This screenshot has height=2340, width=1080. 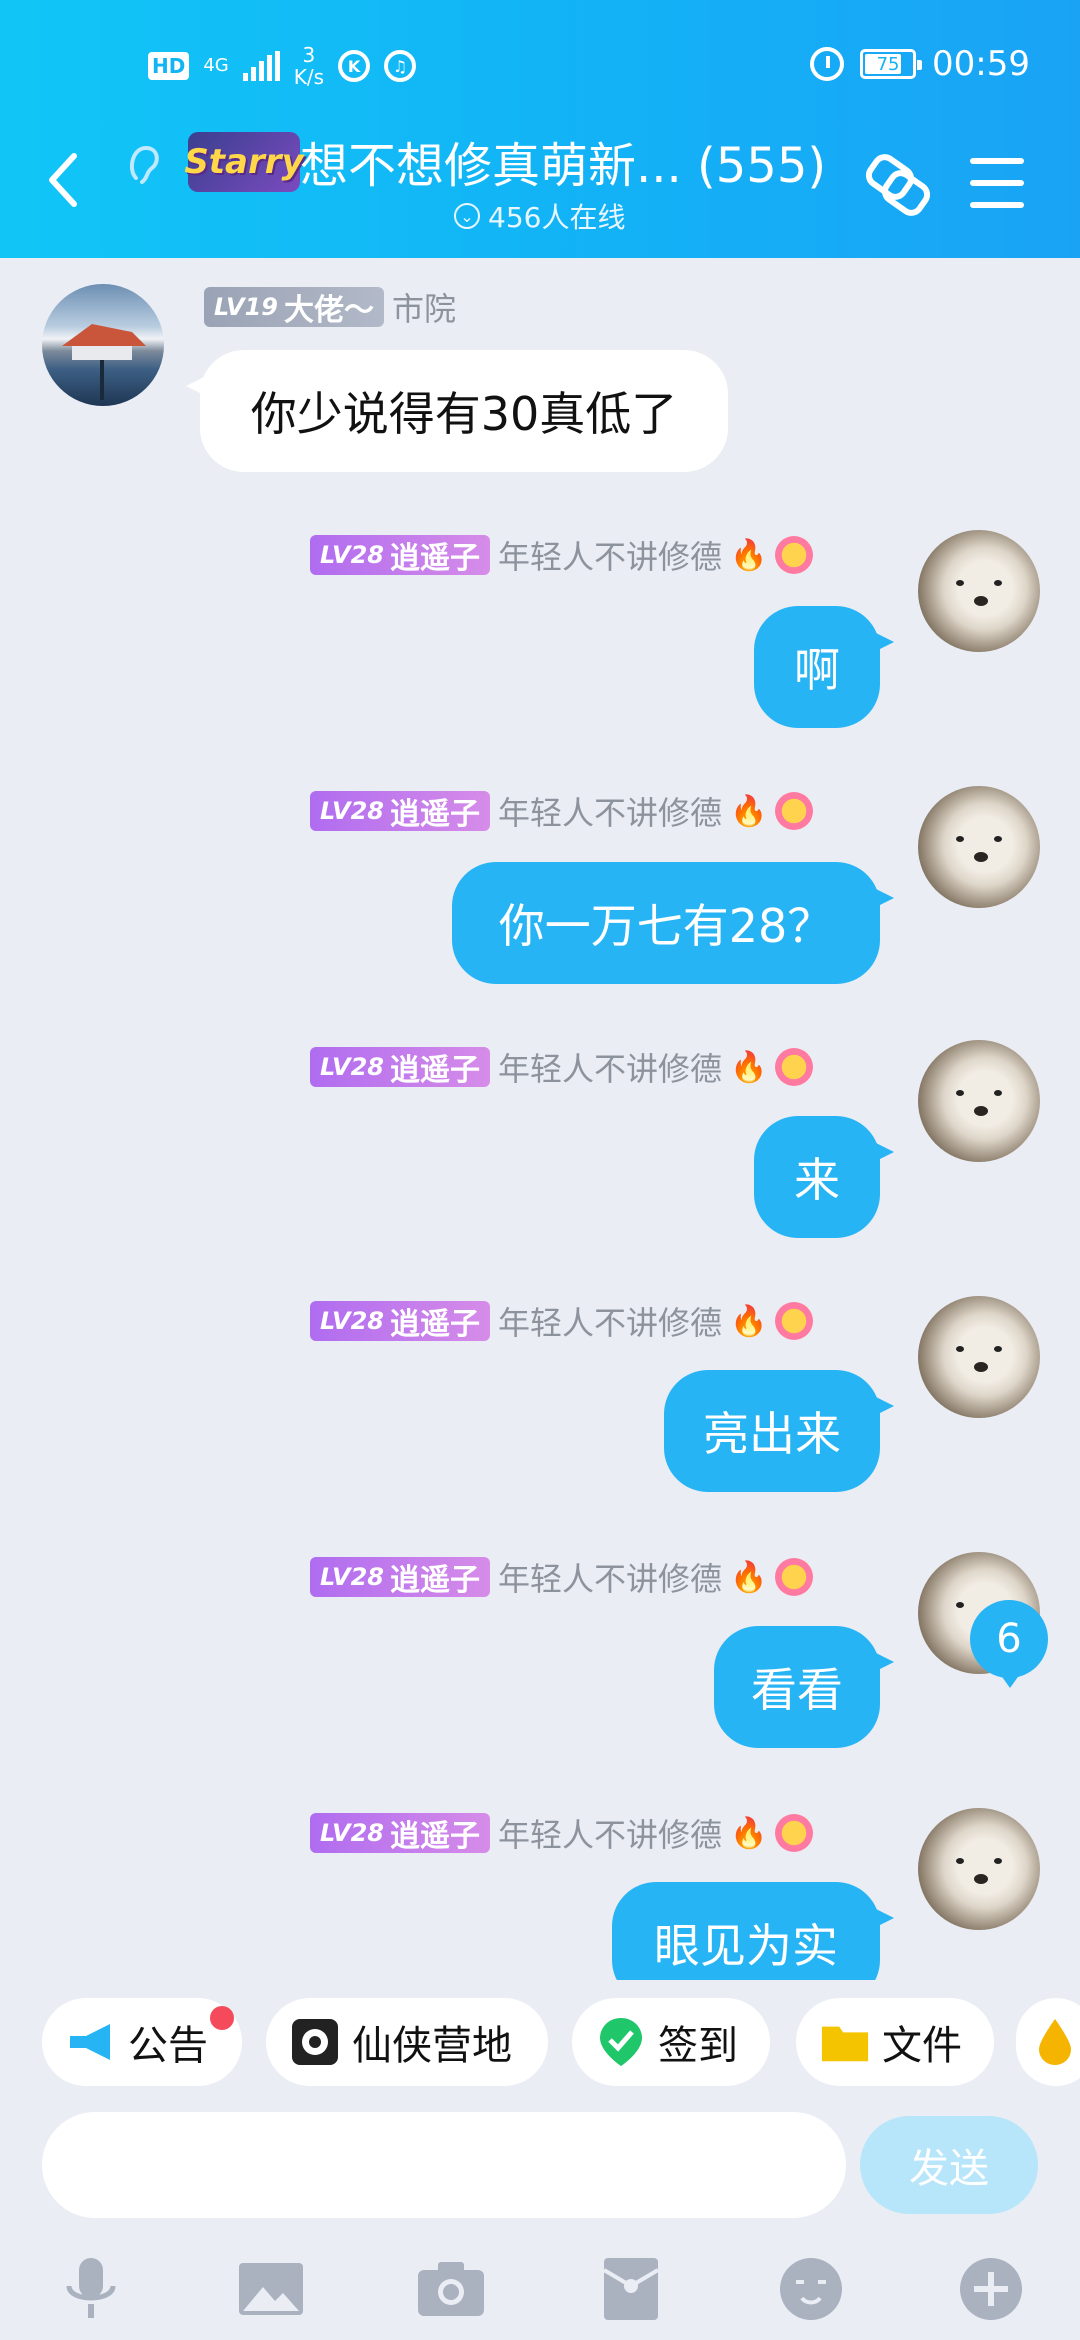 I want to click on sender-meta: LV19 大佬～ 市院, so click(x=330, y=307).